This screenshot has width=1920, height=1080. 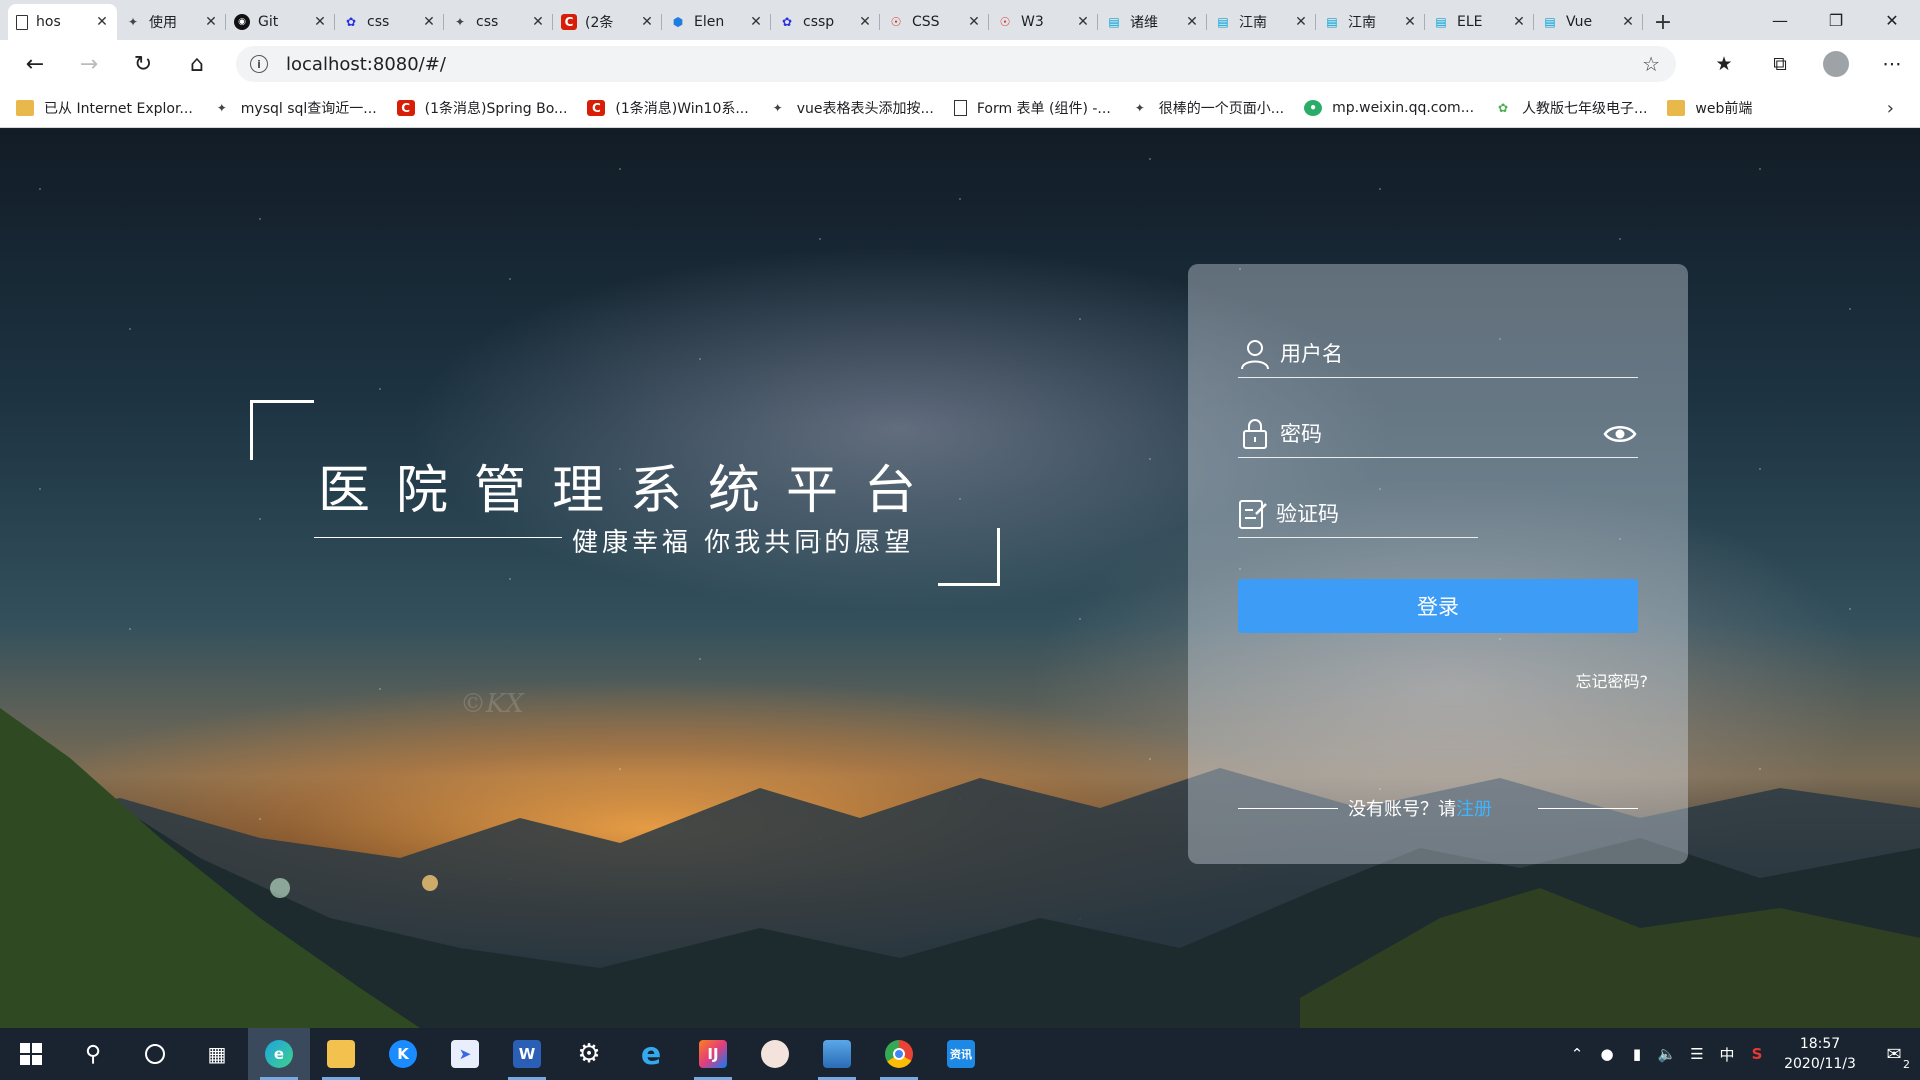 I want to click on taskbar-ie: e, so click(x=651, y=1054).